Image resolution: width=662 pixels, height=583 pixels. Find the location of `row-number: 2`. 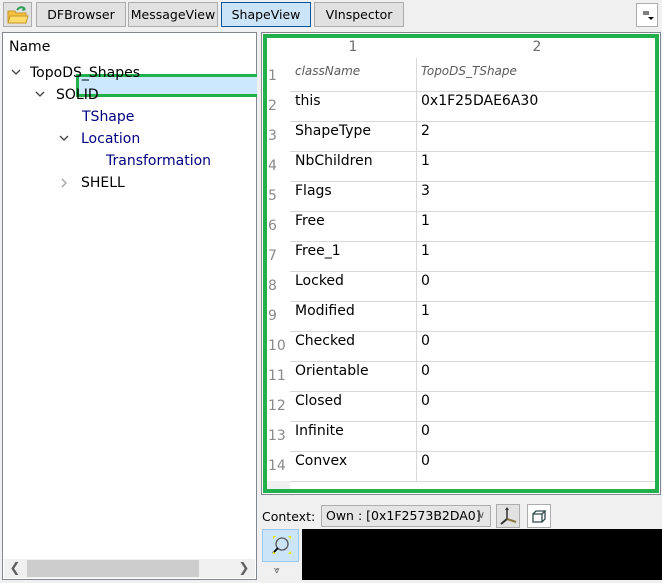

row-number: 2 is located at coordinates (279, 106).